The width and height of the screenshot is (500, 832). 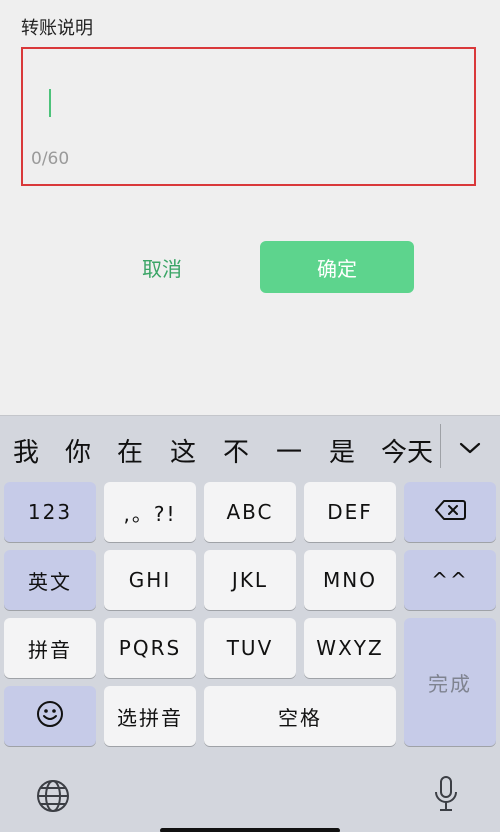 What do you see at coordinates (250, 512) in the screenshot?
I see `key-abc: ABC` at bounding box center [250, 512].